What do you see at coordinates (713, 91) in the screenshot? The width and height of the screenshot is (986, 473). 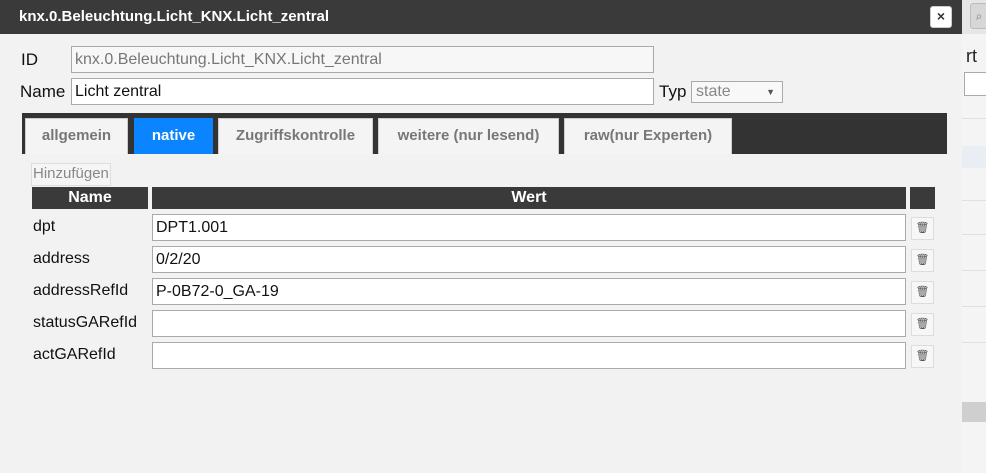 I see `type-select-value: state` at bounding box center [713, 91].